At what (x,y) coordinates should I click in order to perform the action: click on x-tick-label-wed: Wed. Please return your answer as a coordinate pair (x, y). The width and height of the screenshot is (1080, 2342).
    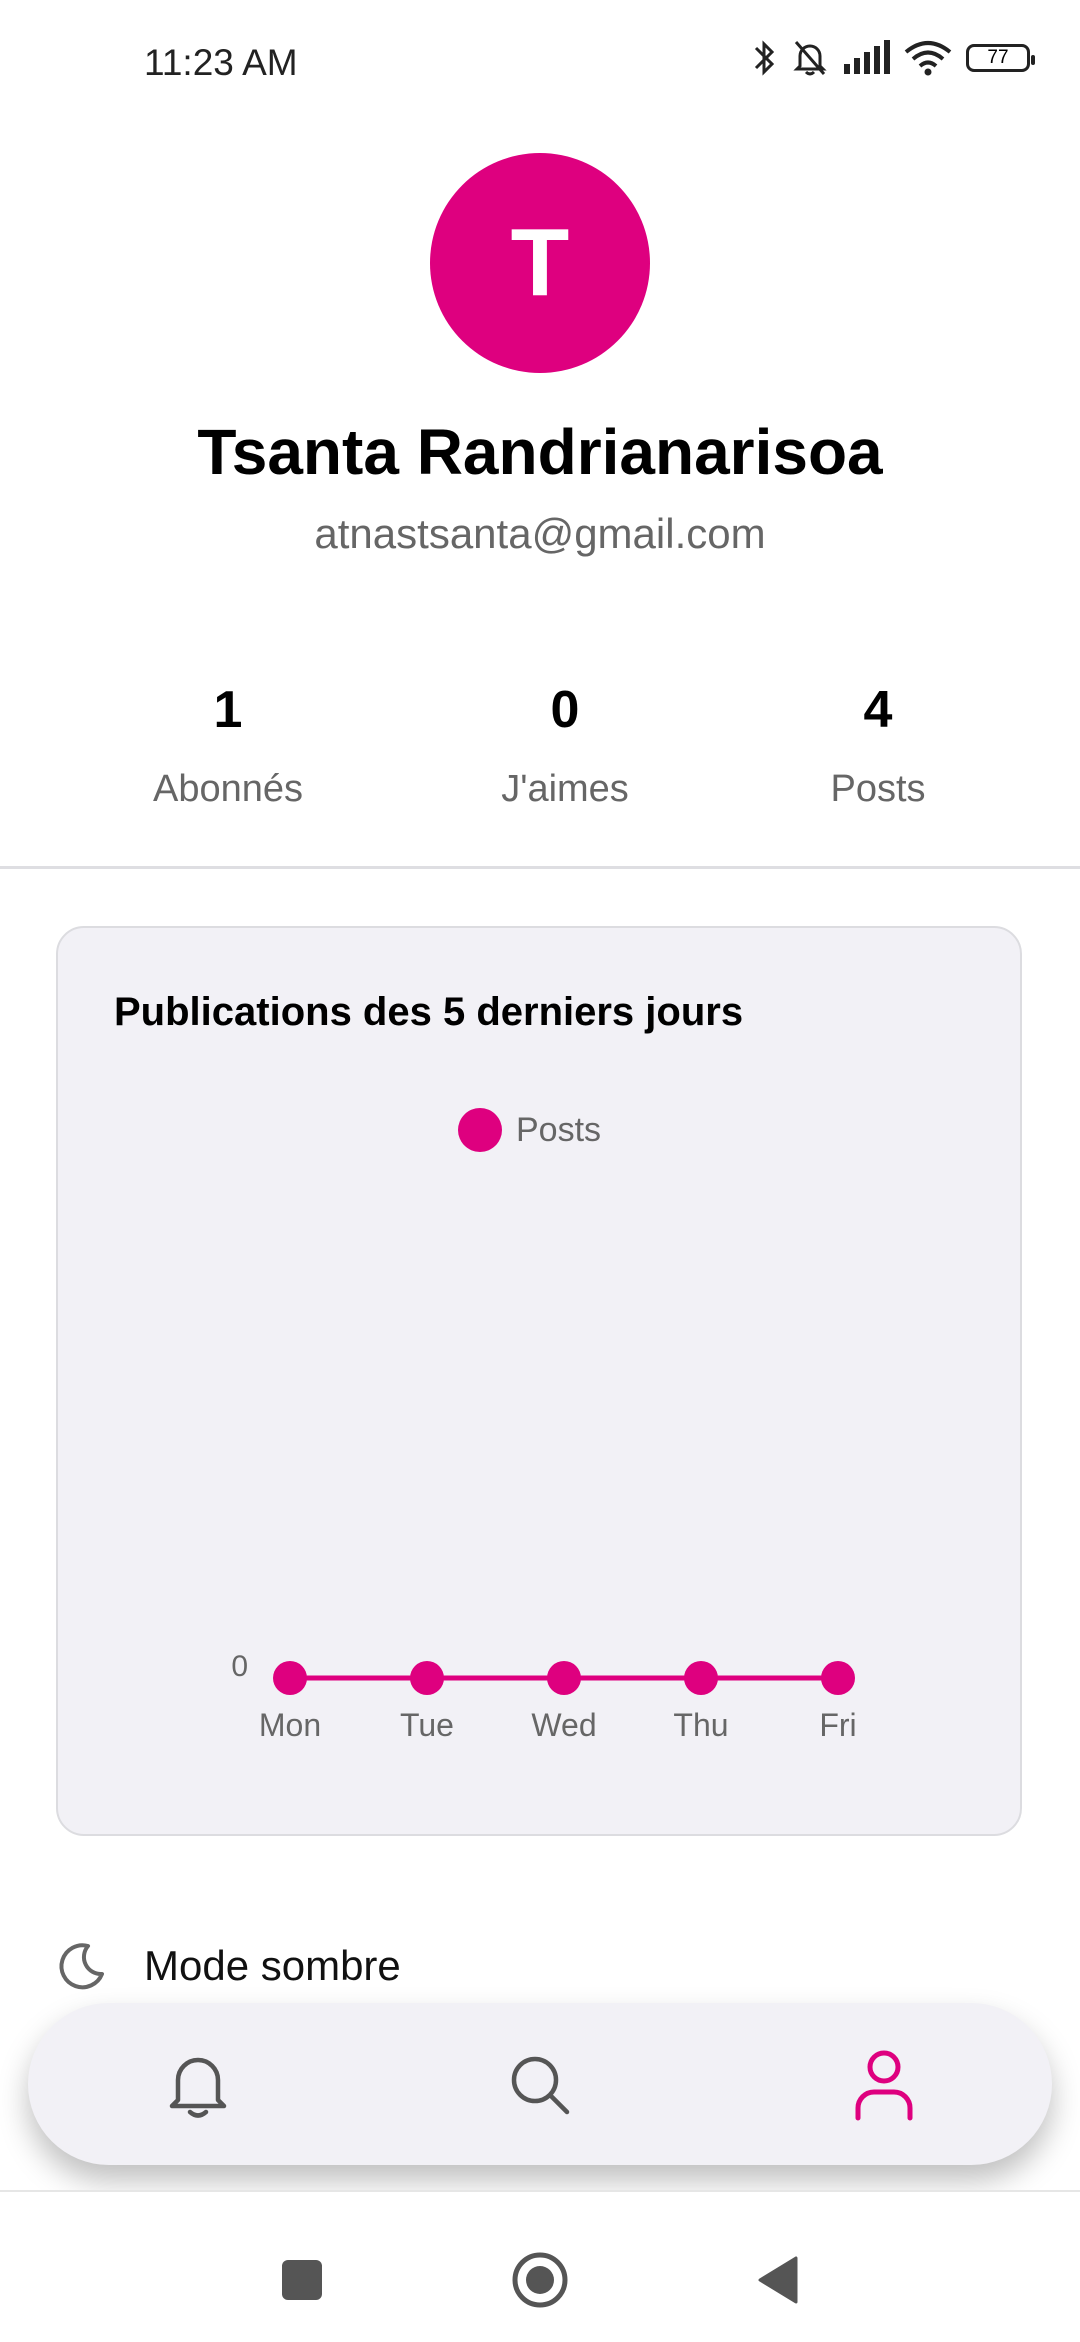
    Looking at the image, I should click on (563, 1725).